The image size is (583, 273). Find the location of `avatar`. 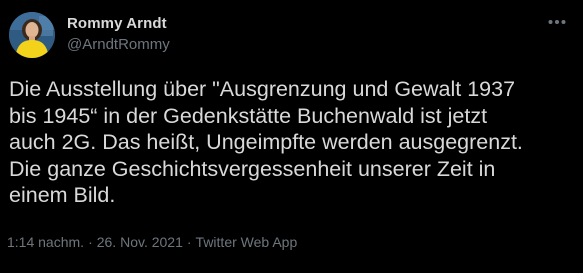

avatar is located at coordinates (32, 35).